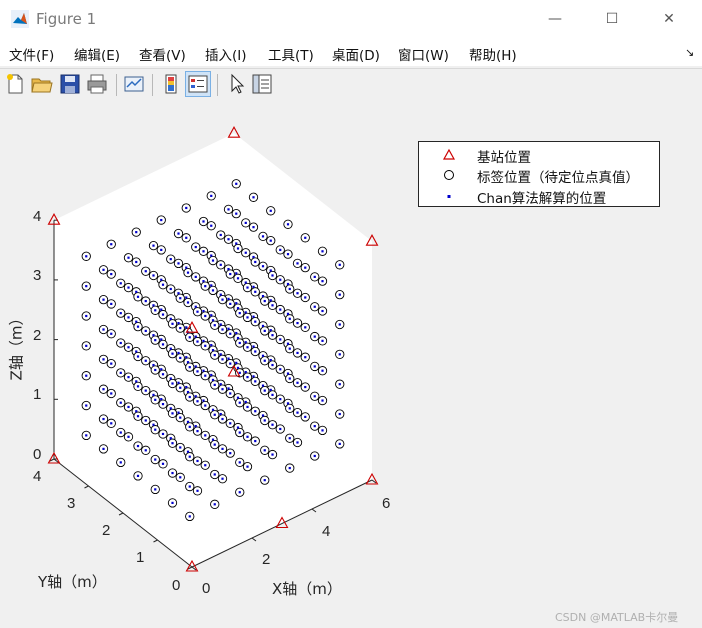 Image resolution: width=702 pixels, height=628 pixels. What do you see at coordinates (423, 54) in the screenshot?
I see `menu-window: 窗口(W)` at bounding box center [423, 54].